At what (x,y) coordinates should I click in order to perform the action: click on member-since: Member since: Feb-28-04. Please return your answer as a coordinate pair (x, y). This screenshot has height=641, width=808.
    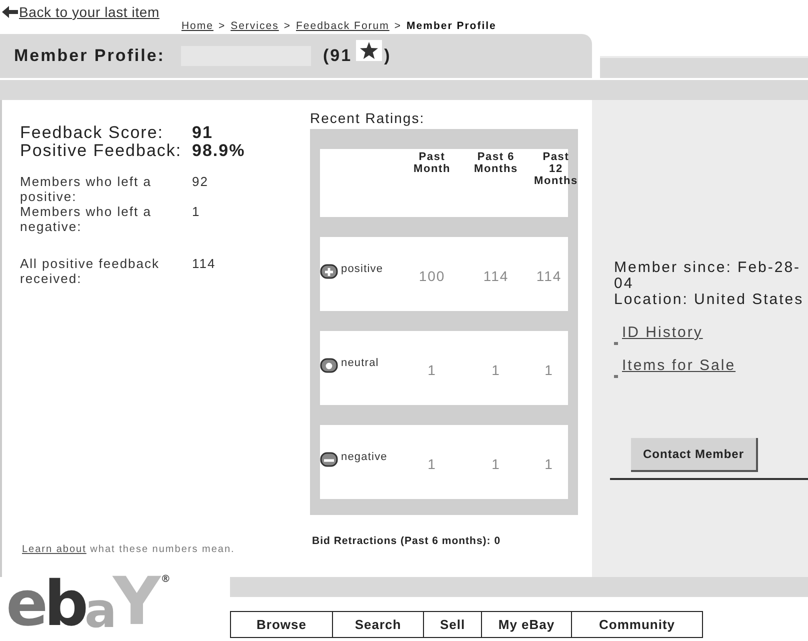
    Looking at the image, I should click on (708, 276).